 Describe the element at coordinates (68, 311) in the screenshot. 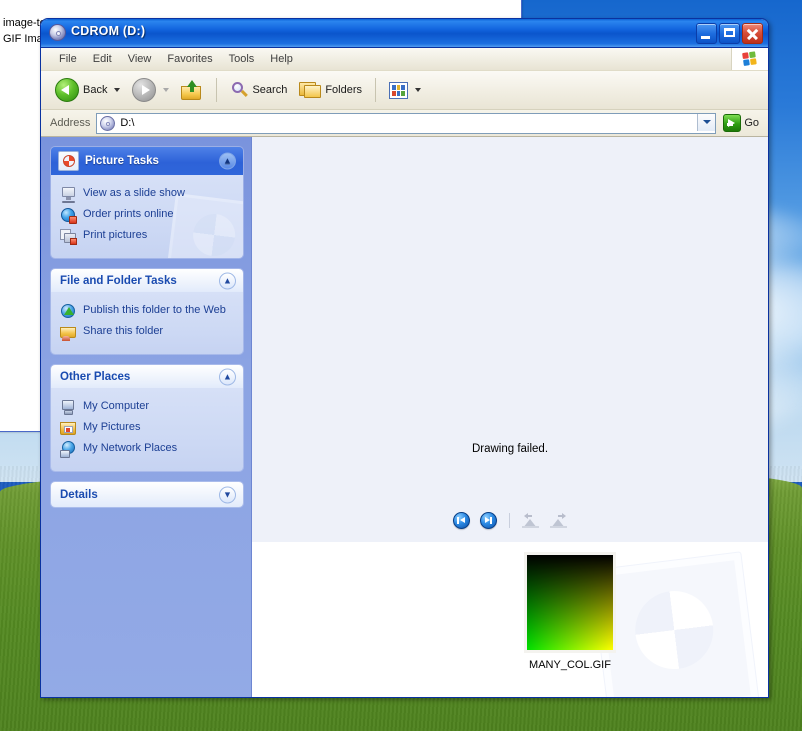

I see `publish-web-icon` at that location.